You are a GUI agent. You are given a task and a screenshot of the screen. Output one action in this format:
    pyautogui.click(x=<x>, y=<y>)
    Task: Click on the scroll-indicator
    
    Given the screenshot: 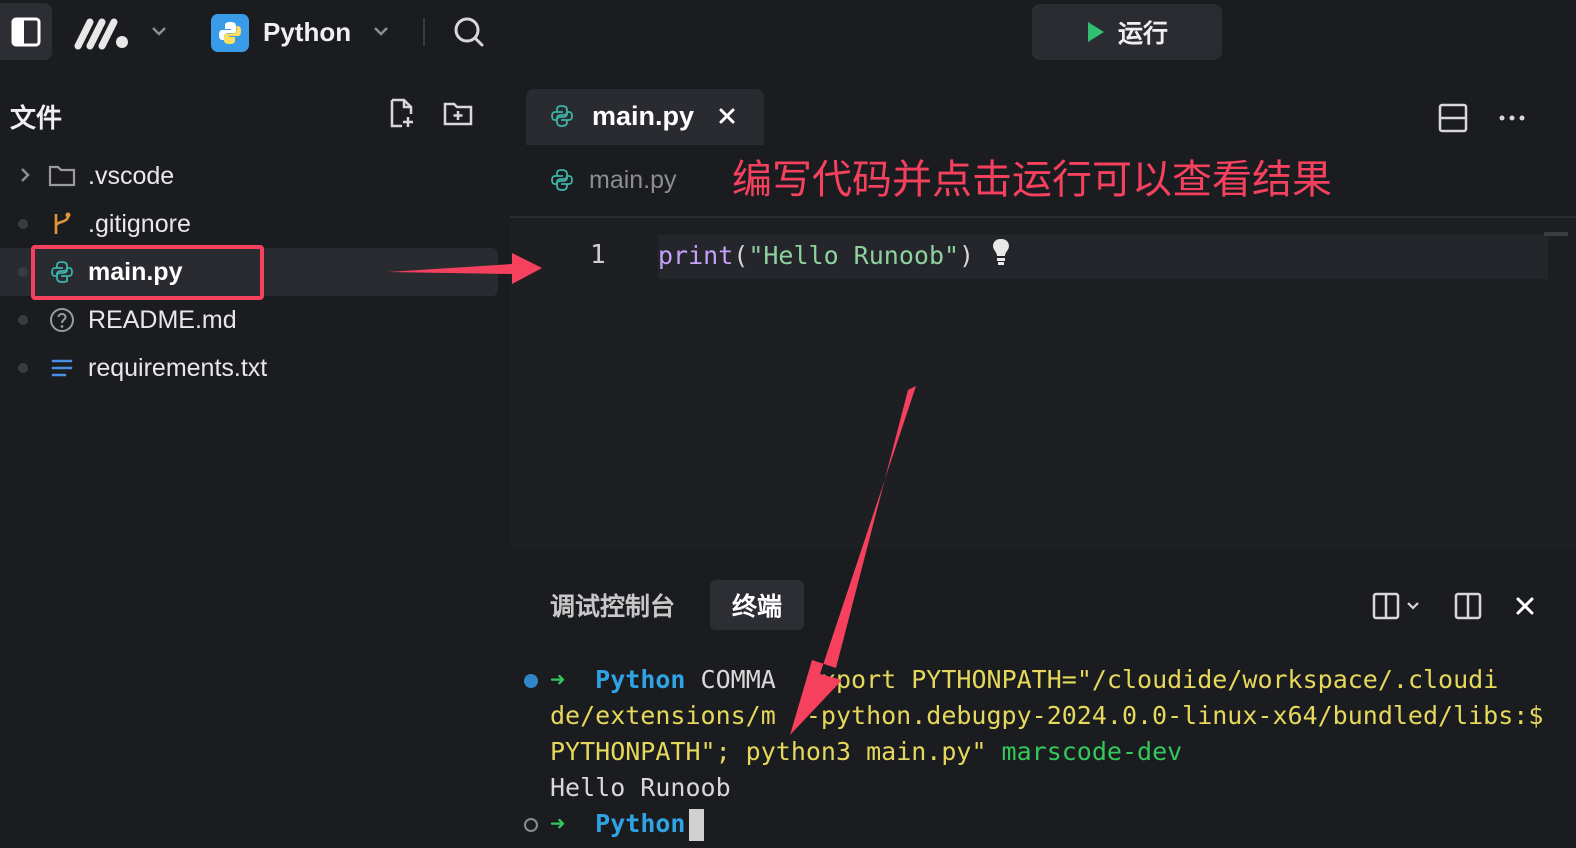 What is the action you would take?
    pyautogui.click(x=1556, y=234)
    